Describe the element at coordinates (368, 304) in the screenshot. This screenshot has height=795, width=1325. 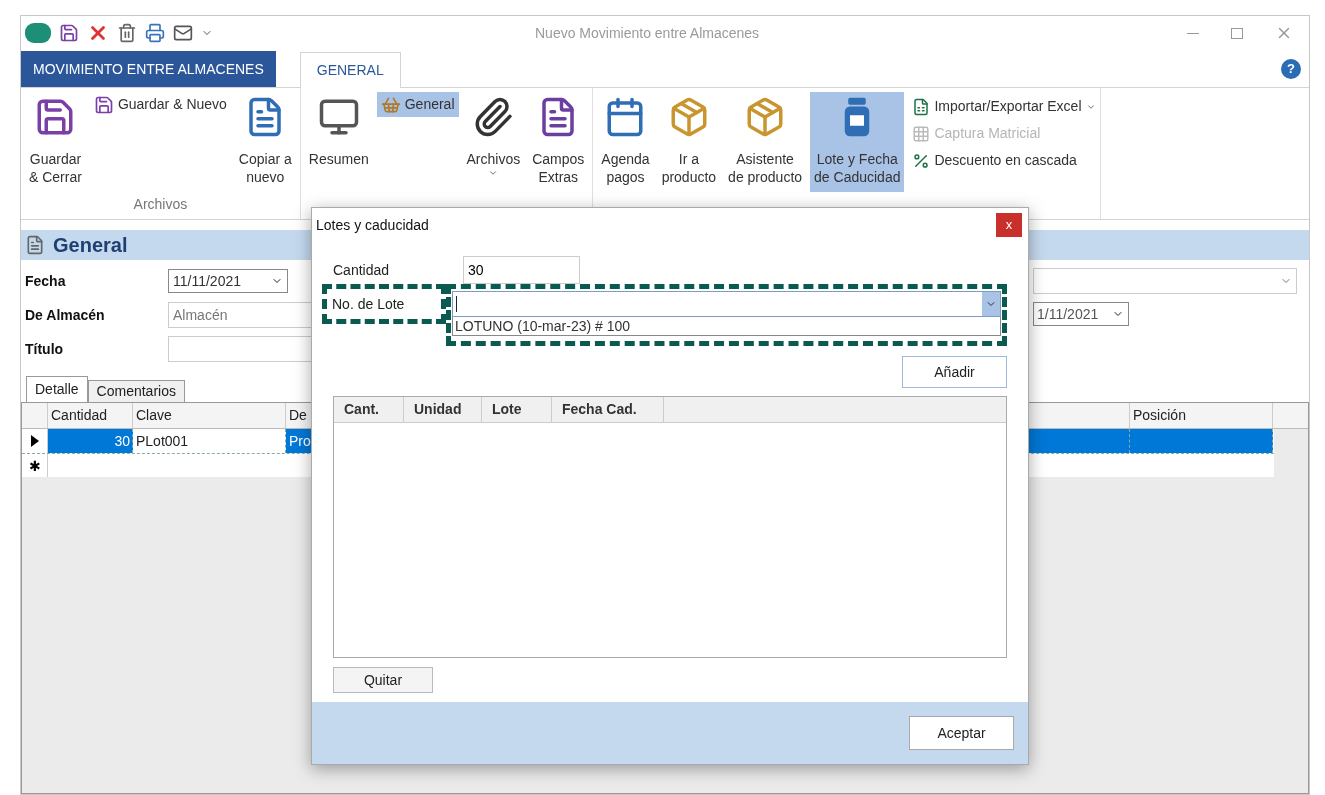
I see `field-label: No. de Lote` at that location.